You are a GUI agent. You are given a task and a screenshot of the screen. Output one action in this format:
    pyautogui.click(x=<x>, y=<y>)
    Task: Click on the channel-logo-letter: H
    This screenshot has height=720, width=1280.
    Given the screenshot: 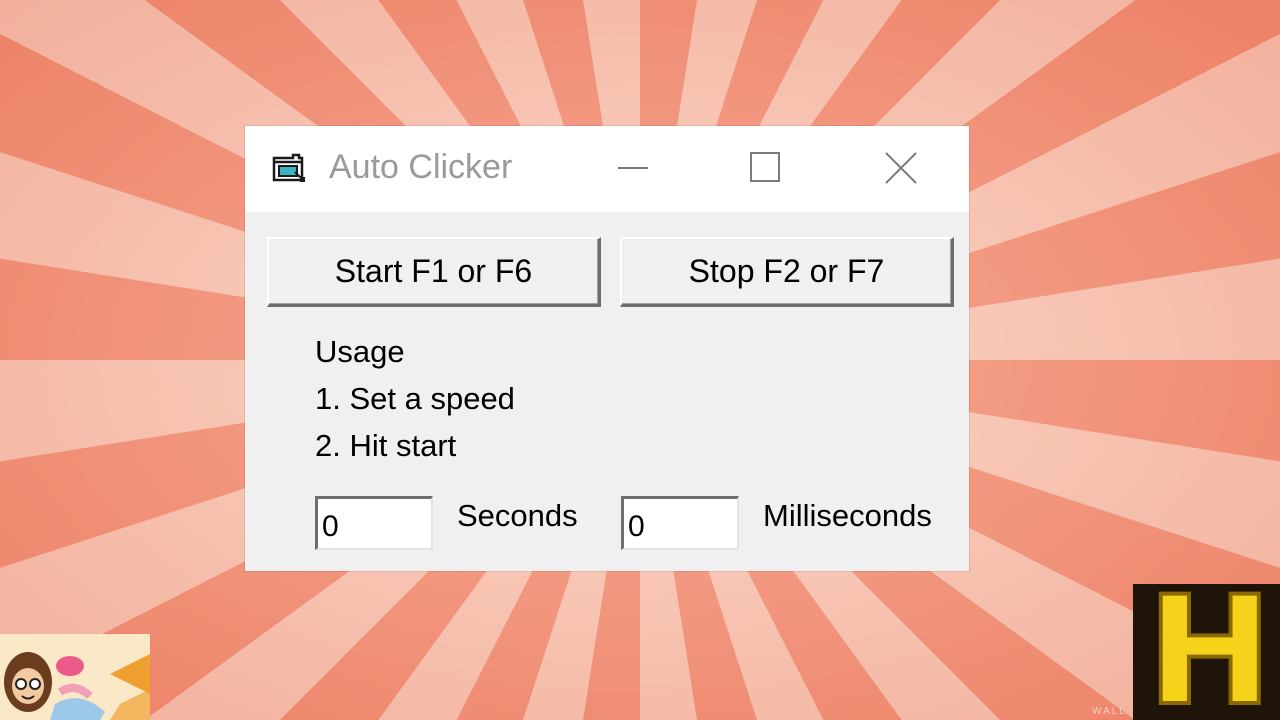 What is the action you would take?
    pyautogui.click(x=1210, y=652)
    